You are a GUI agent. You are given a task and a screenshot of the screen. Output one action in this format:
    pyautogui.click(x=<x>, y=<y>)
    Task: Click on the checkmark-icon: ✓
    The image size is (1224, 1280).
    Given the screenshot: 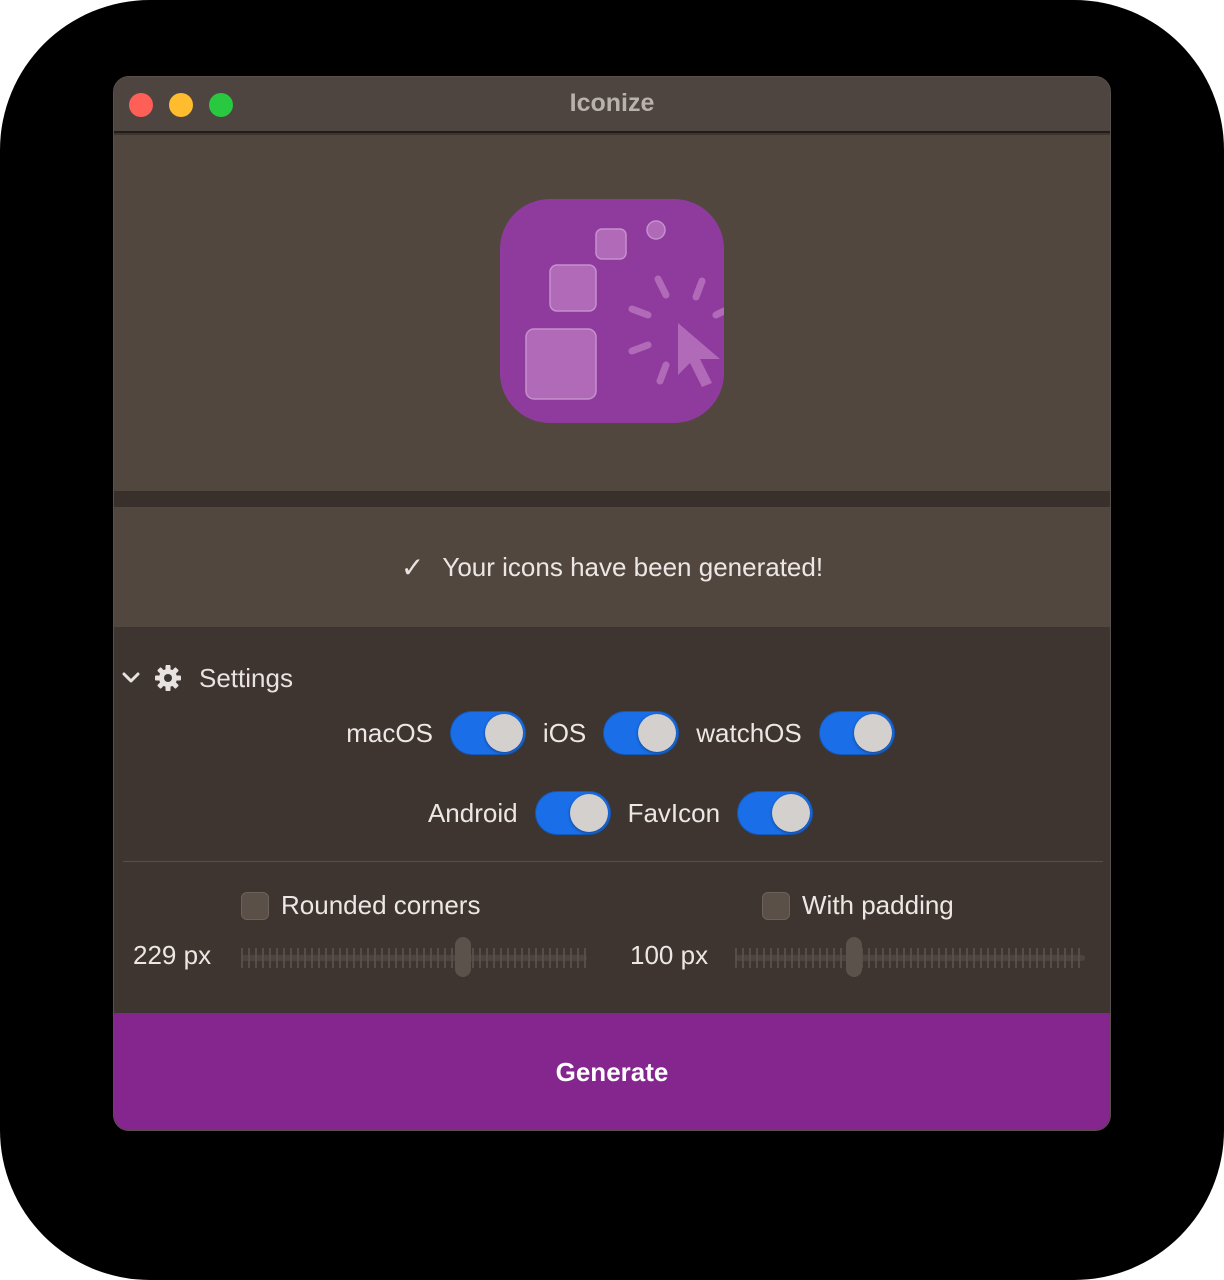 What is the action you would take?
    pyautogui.click(x=412, y=567)
    